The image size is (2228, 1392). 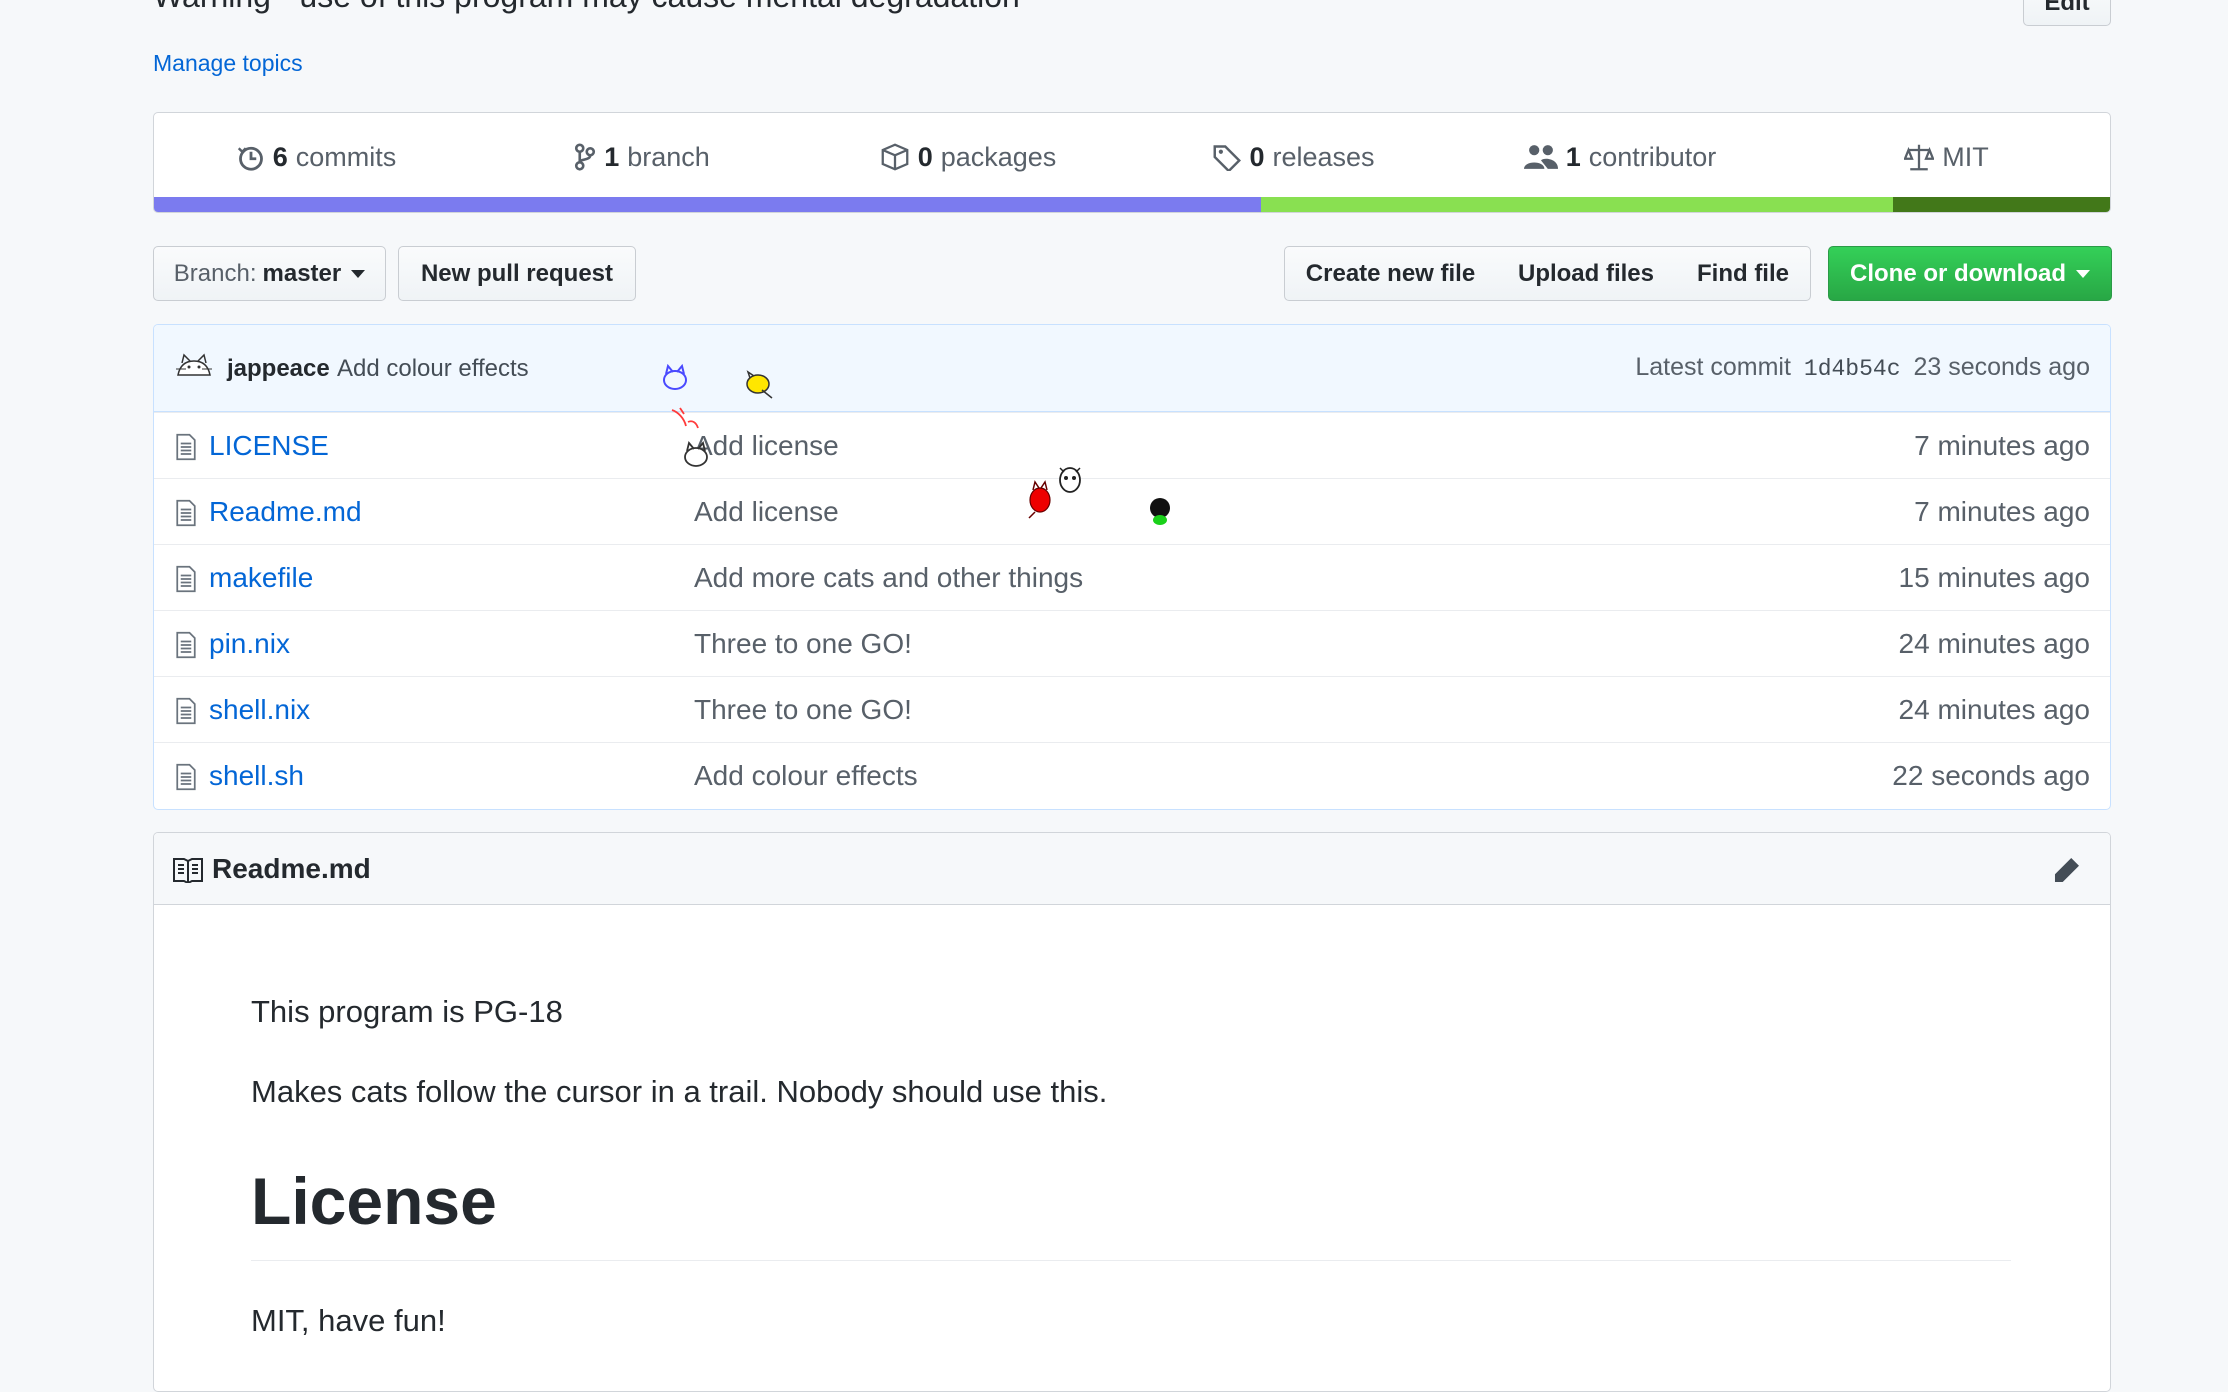 What do you see at coordinates (925, 156) in the screenshot?
I see `packages-count: 0` at bounding box center [925, 156].